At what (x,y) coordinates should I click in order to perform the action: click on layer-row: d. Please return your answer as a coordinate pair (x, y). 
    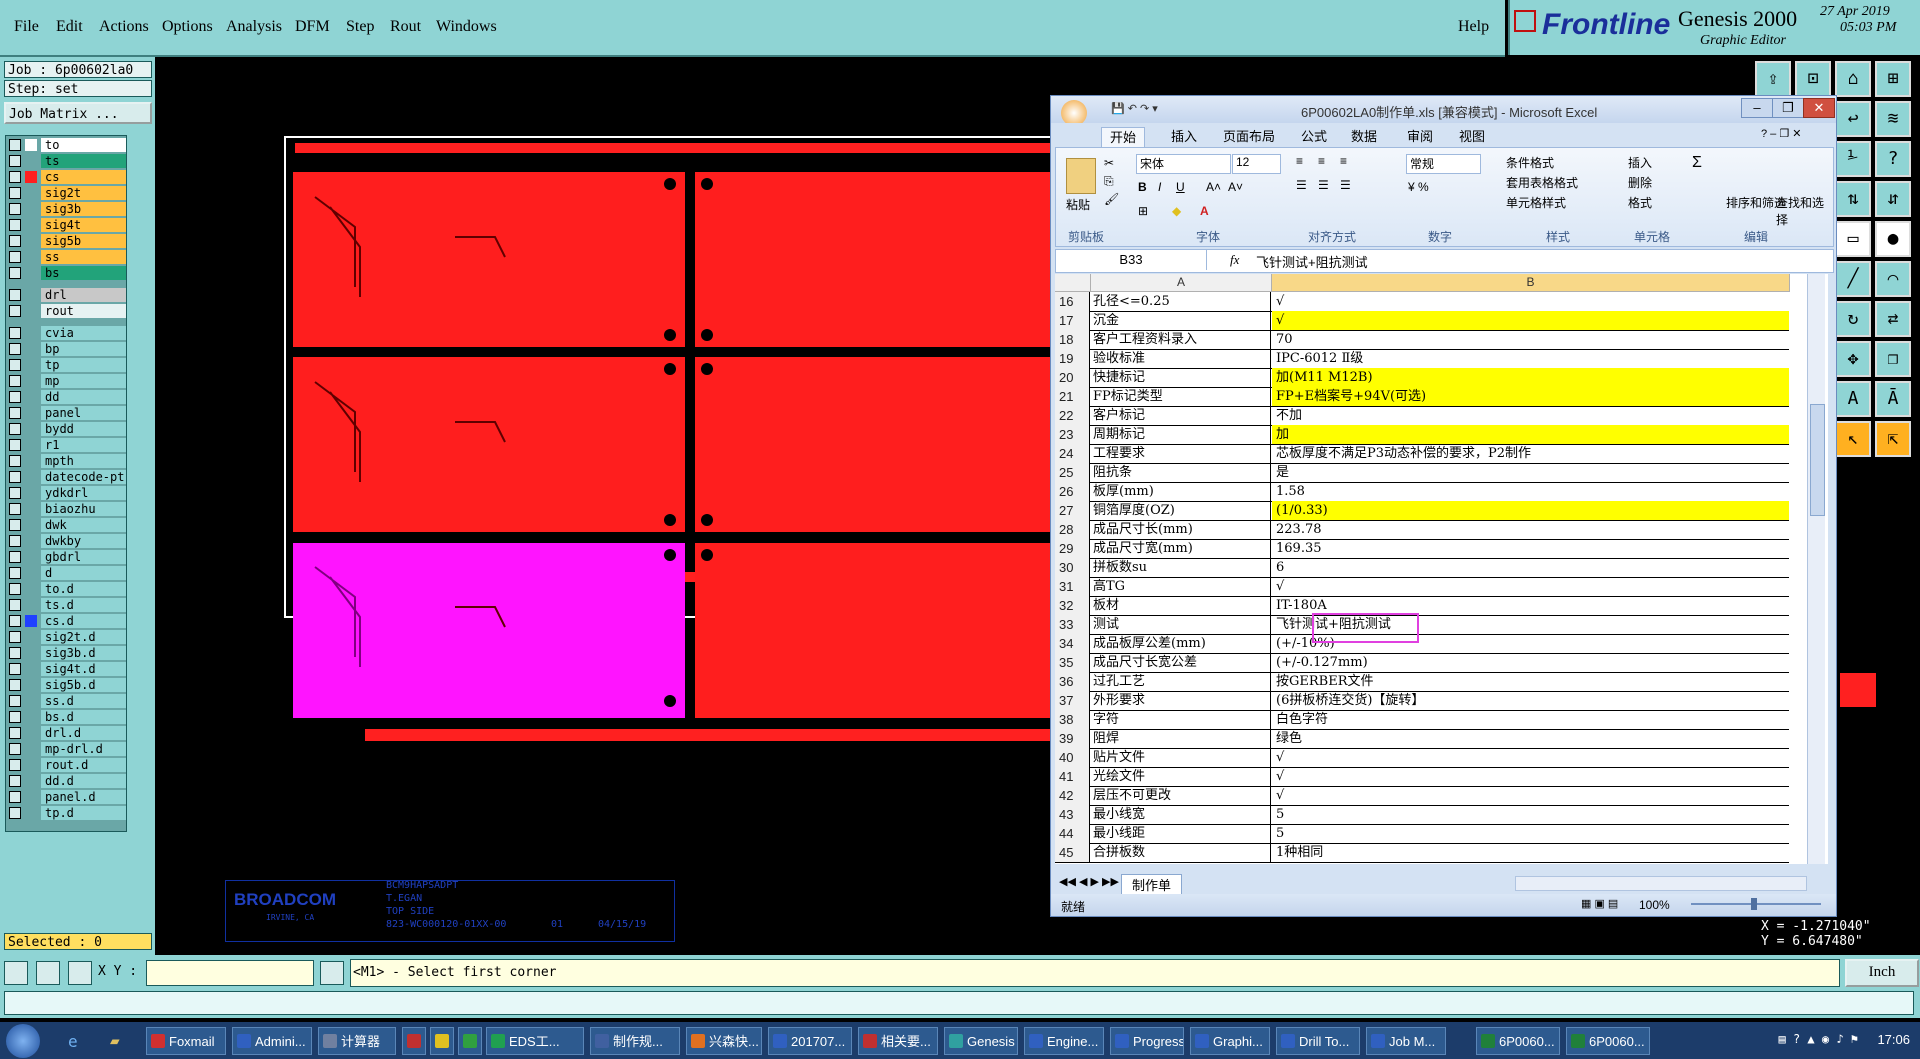
    Looking at the image, I should click on (66, 573).